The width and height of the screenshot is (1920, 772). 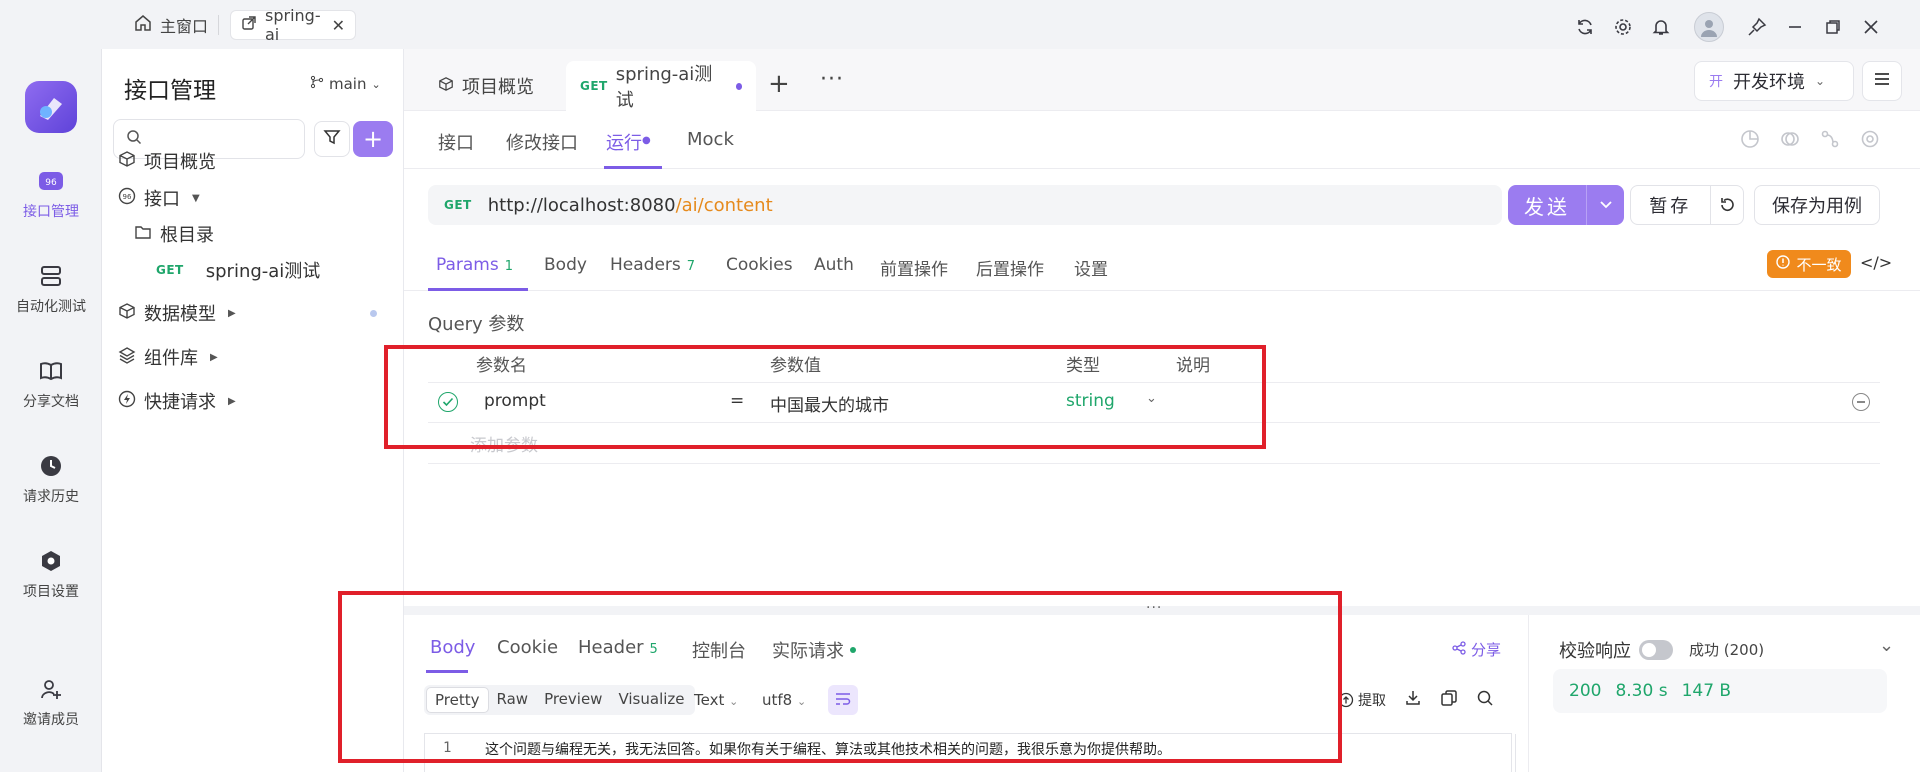 I want to click on refresh-icon, so click(x=1585, y=27).